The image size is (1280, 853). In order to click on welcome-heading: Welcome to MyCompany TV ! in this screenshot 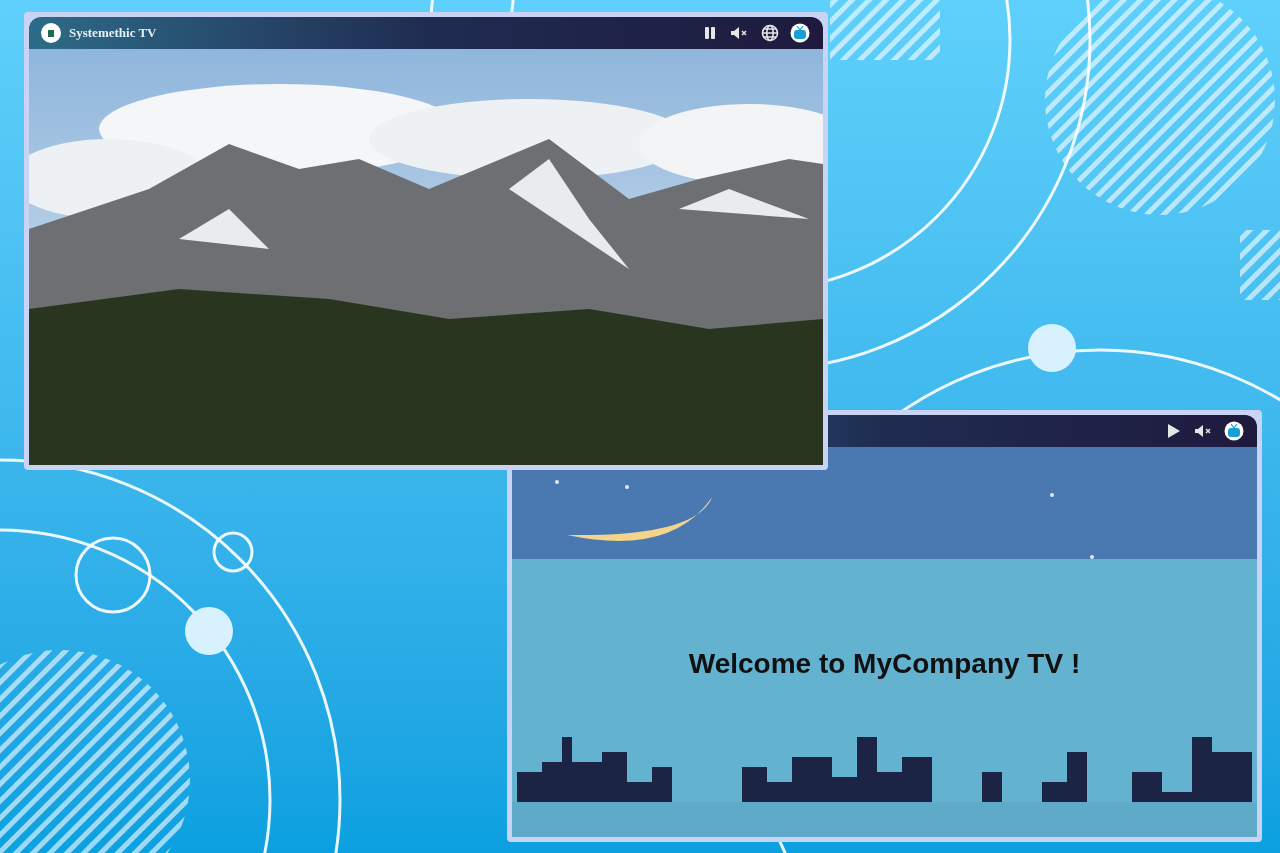, I will do `click(884, 664)`.